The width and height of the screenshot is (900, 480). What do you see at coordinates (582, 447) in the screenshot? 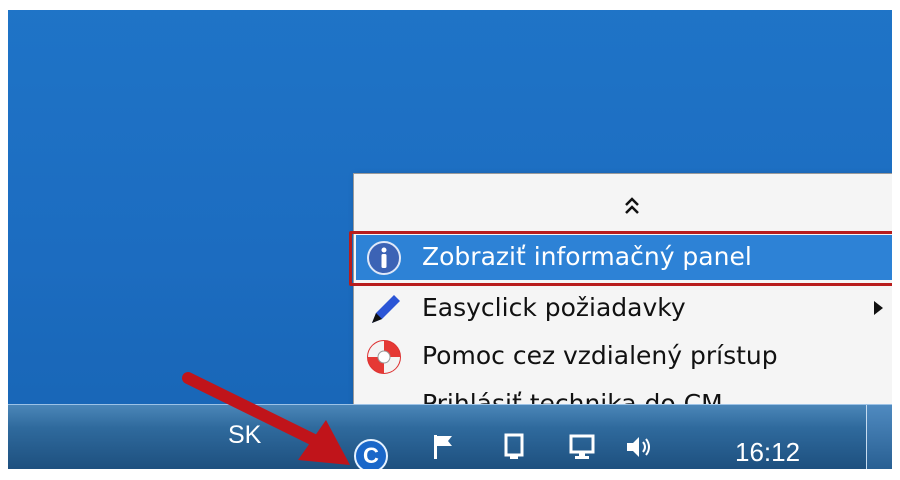
I see `network-icon` at bounding box center [582, 447].